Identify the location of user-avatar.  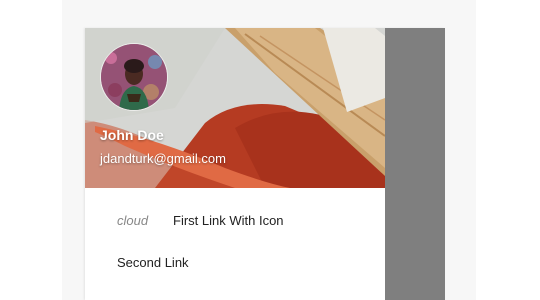
(134, 77).